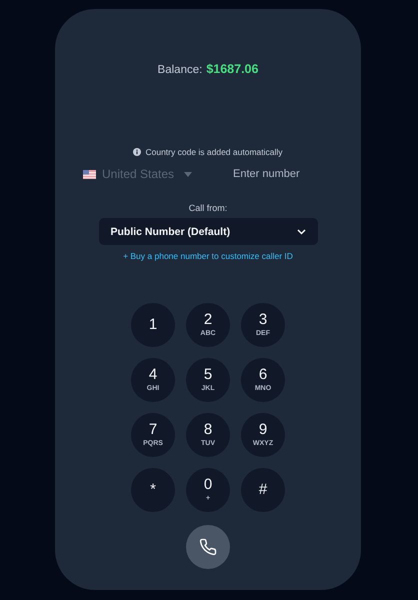  I want to click on dial-key: 1, so click(153, 325).